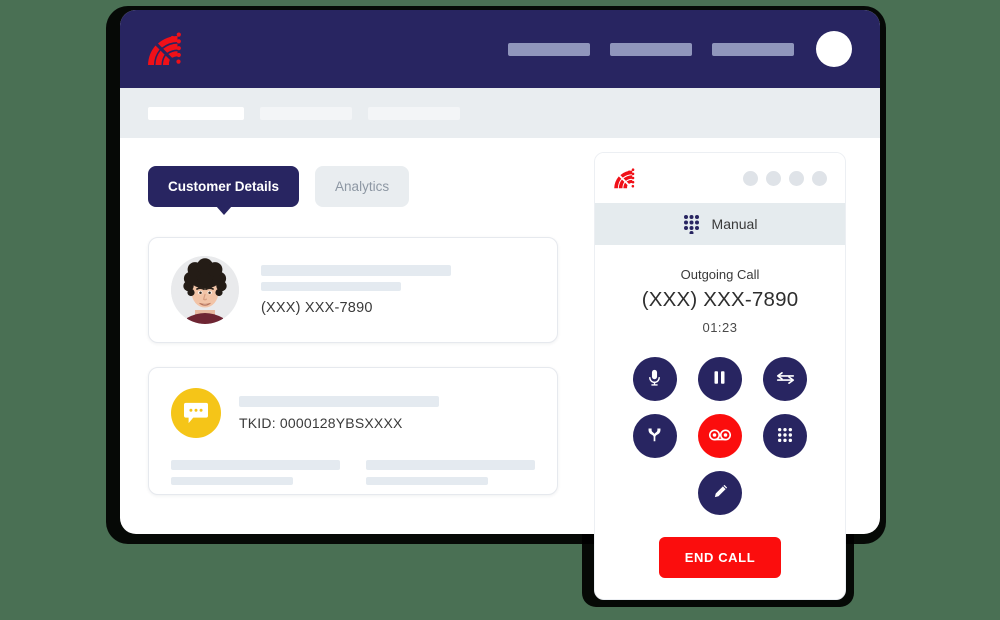 The width and height of the screenshot is (1000, 620). I want to click on mute-button, so click(654, 379).